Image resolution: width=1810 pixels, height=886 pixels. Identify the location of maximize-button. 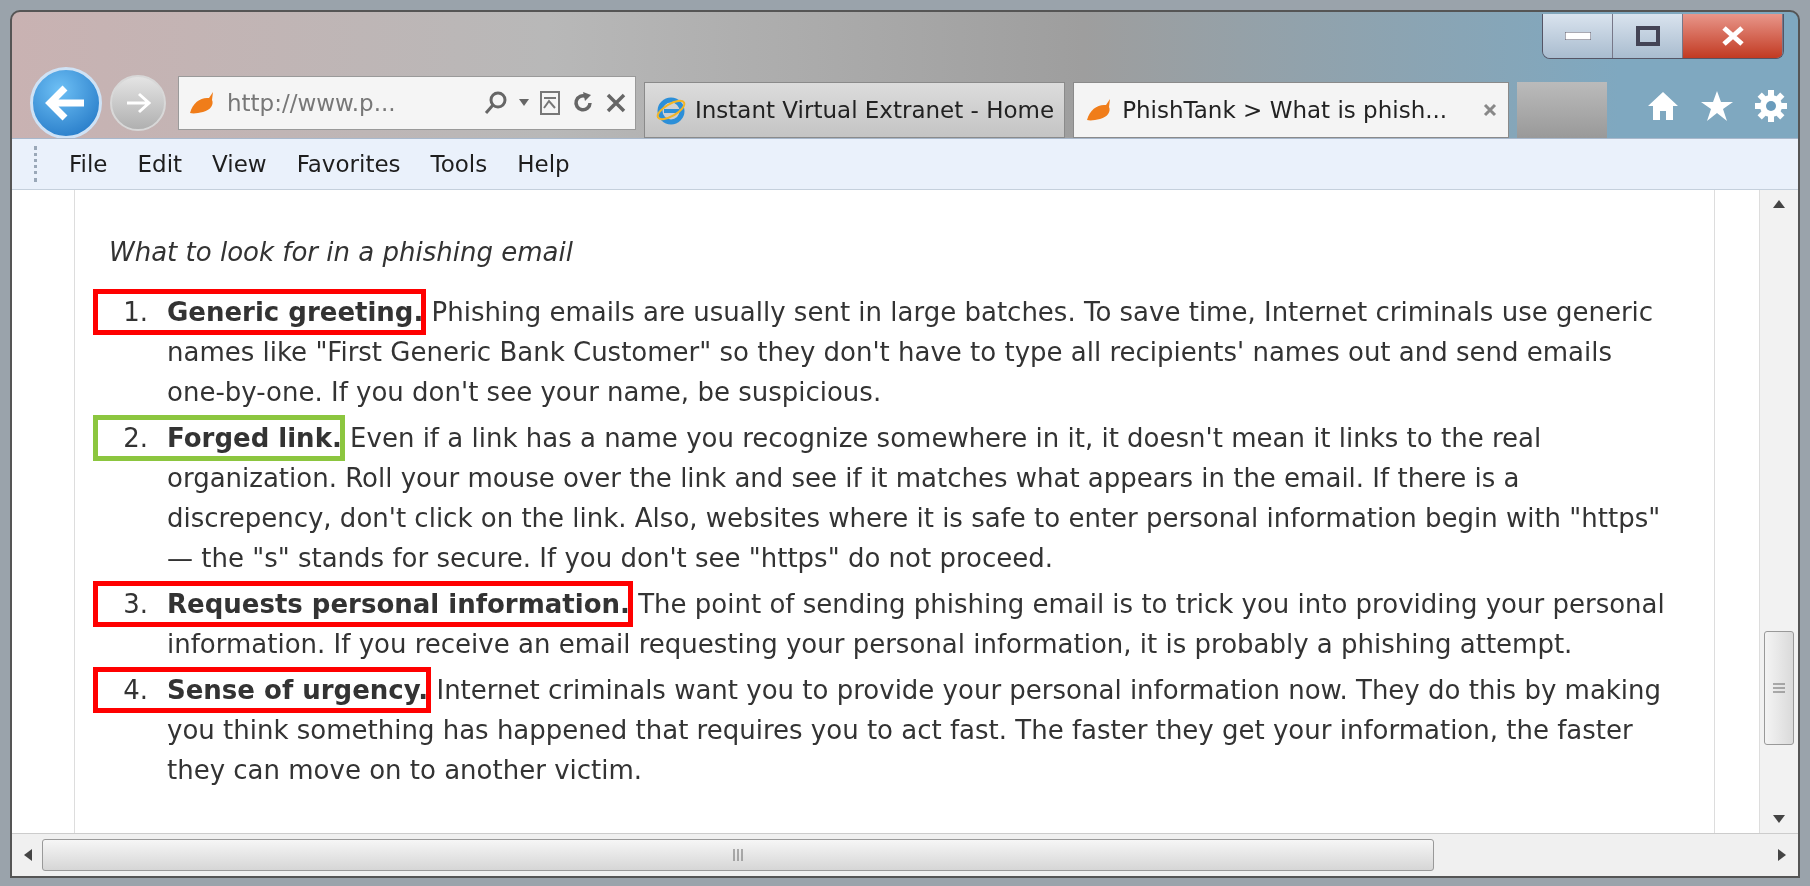
(1648, 36).